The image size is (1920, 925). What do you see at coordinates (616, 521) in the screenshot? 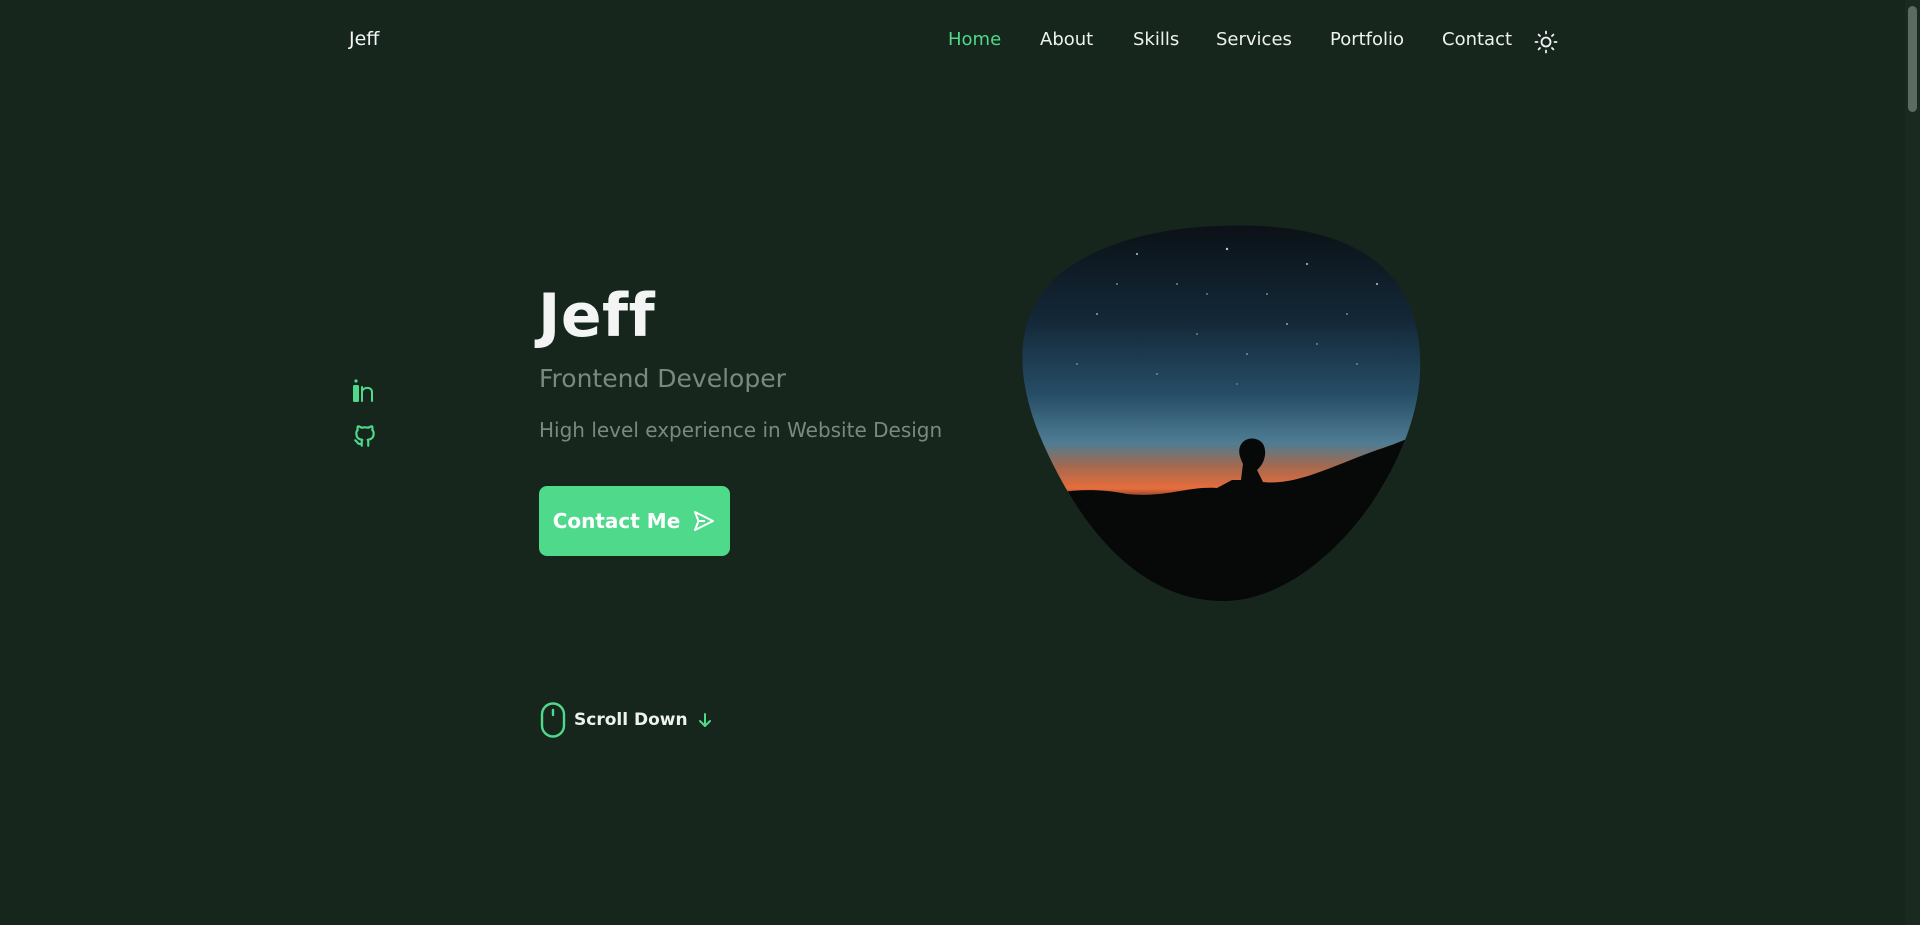
I see `contact-me-label: Contact Me` at bounding box center [616, 521].